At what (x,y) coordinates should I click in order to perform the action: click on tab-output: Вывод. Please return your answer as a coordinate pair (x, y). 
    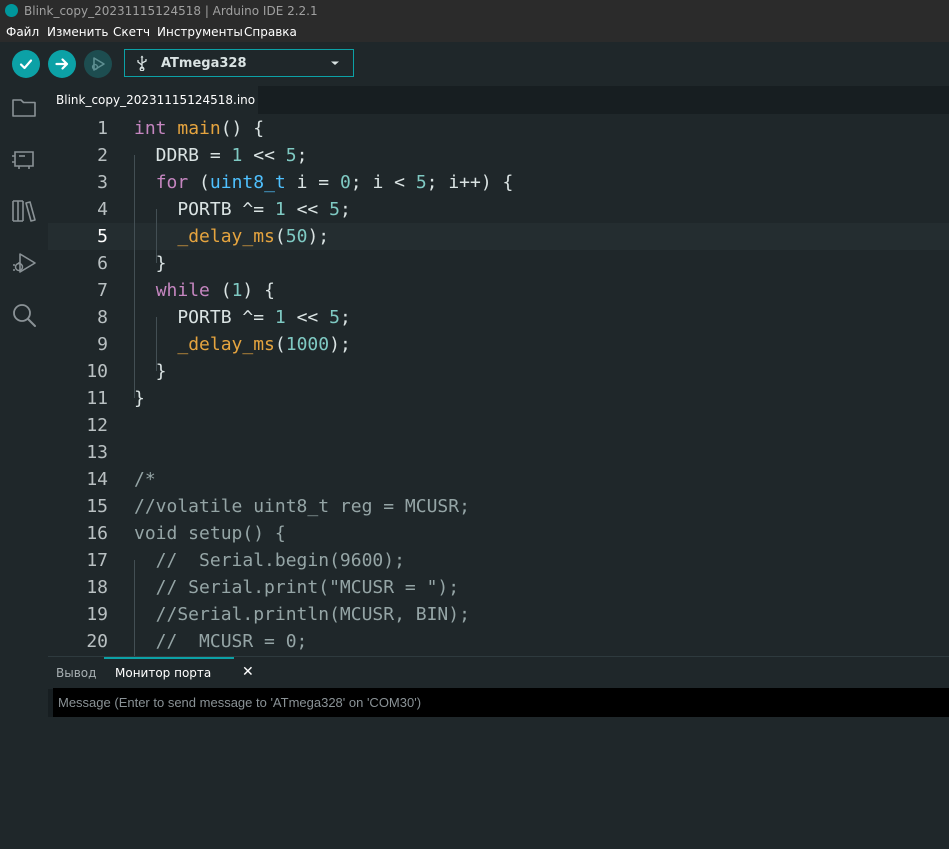
    Looking at the image, I should click on (76, 673).